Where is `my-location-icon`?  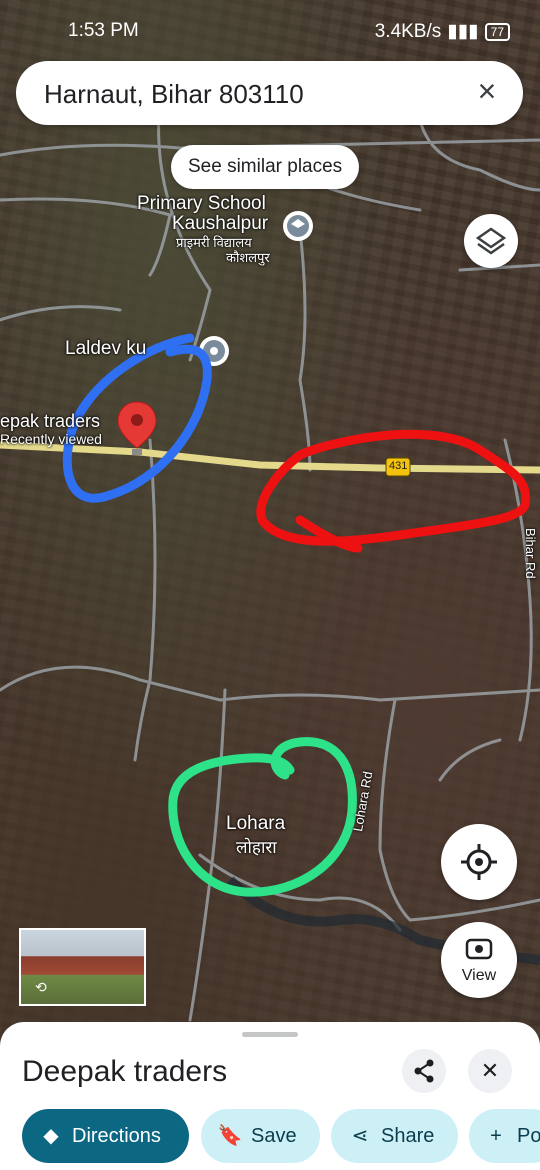 my-location-icon is located at coordinates (479, 862).